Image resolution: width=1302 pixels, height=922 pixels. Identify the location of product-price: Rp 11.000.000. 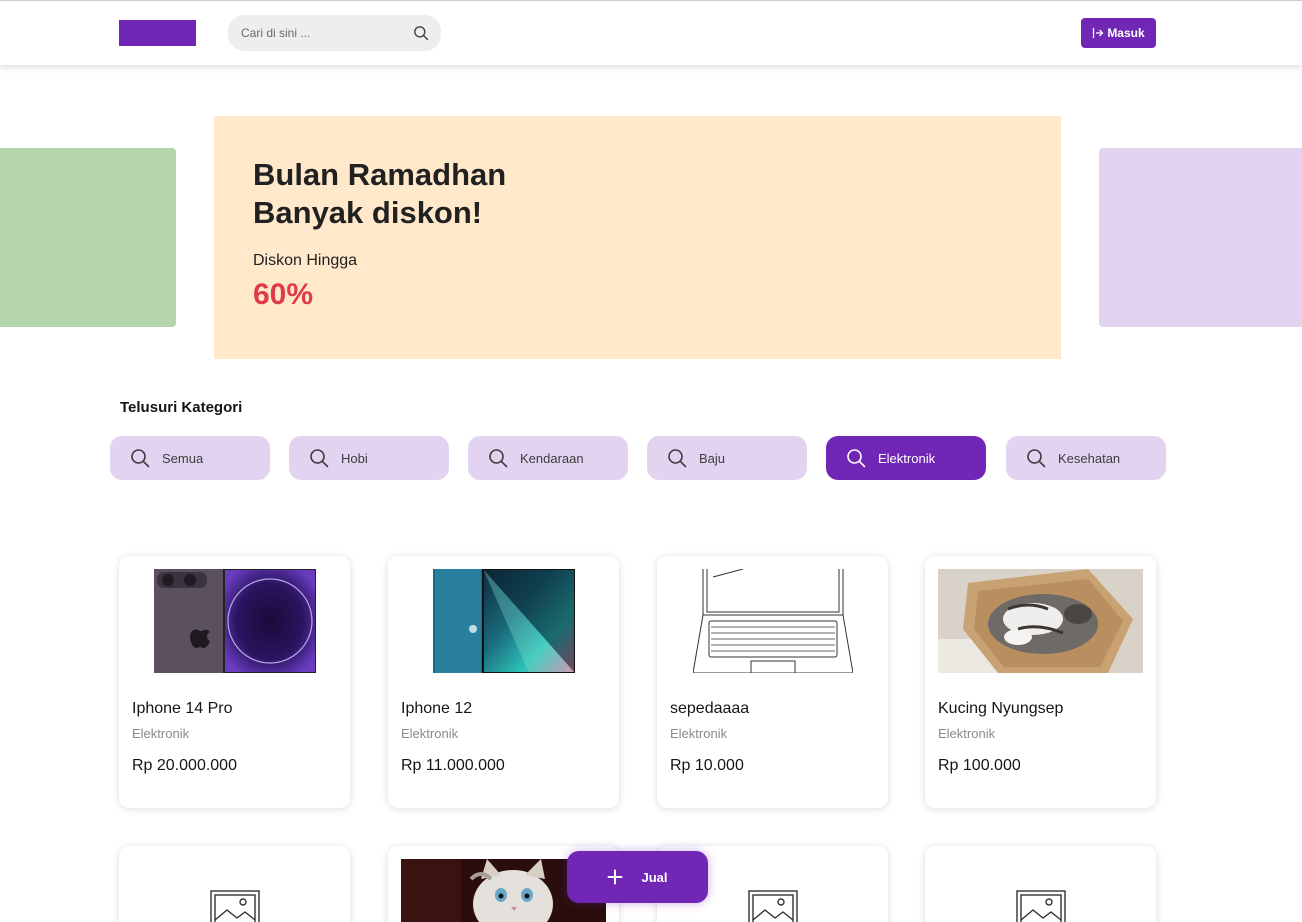
(453, 765).